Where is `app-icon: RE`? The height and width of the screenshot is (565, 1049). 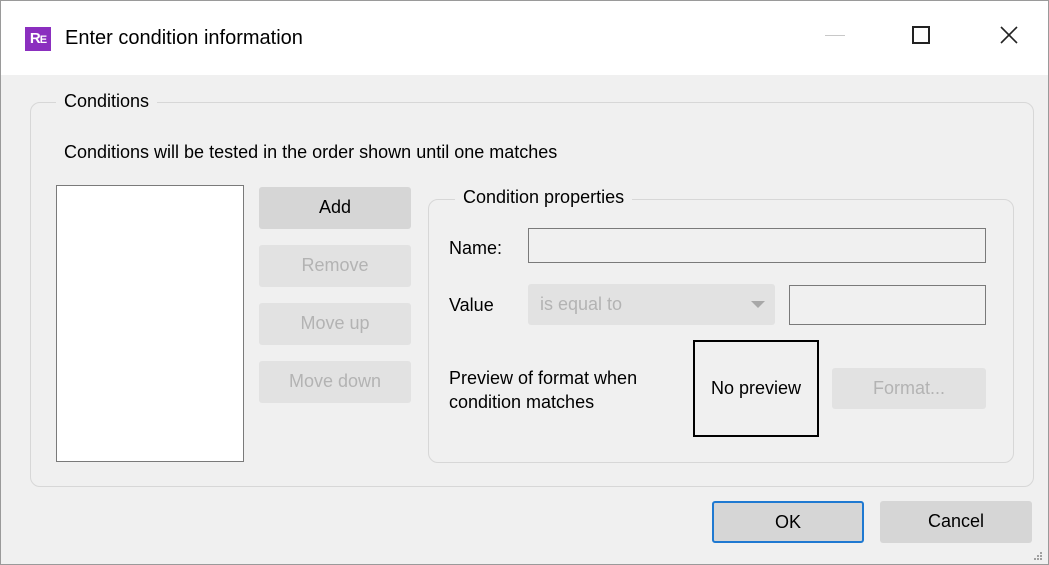
app-icon: RE is located at coordinates (38, 39).